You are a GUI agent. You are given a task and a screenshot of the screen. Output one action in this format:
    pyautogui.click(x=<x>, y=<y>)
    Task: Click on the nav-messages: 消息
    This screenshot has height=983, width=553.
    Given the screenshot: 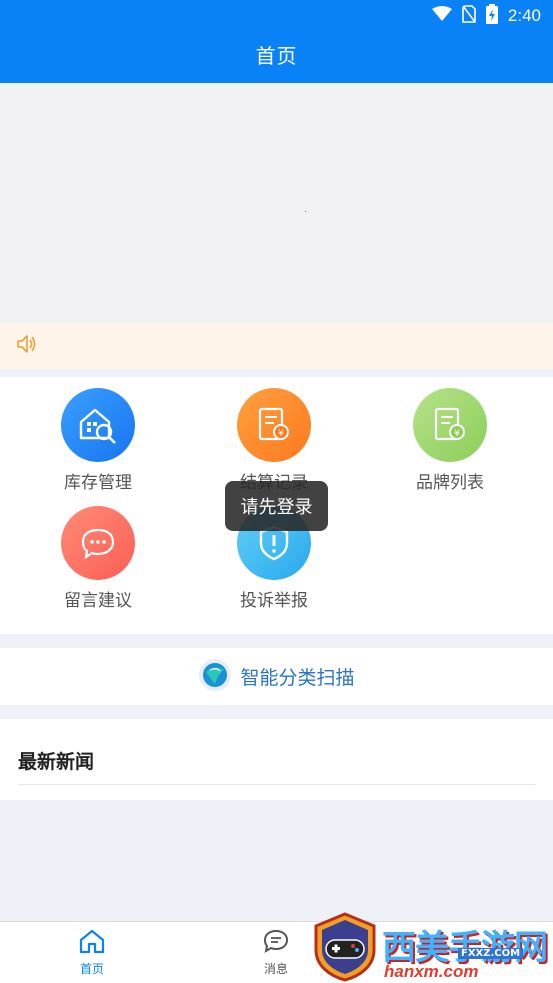 What is the action you would take?
    pyautogui.click(x=276, y=952)
    